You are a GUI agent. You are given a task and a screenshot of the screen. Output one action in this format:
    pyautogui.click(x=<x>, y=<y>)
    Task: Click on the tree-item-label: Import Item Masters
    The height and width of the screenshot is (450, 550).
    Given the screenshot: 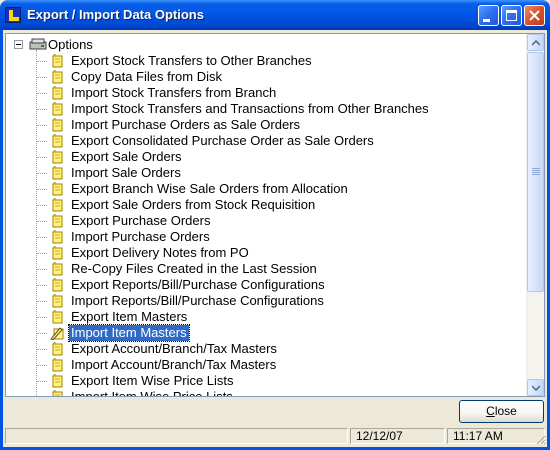 What is the action you would take?
    pyautogui.click(x=129, y=333)
    